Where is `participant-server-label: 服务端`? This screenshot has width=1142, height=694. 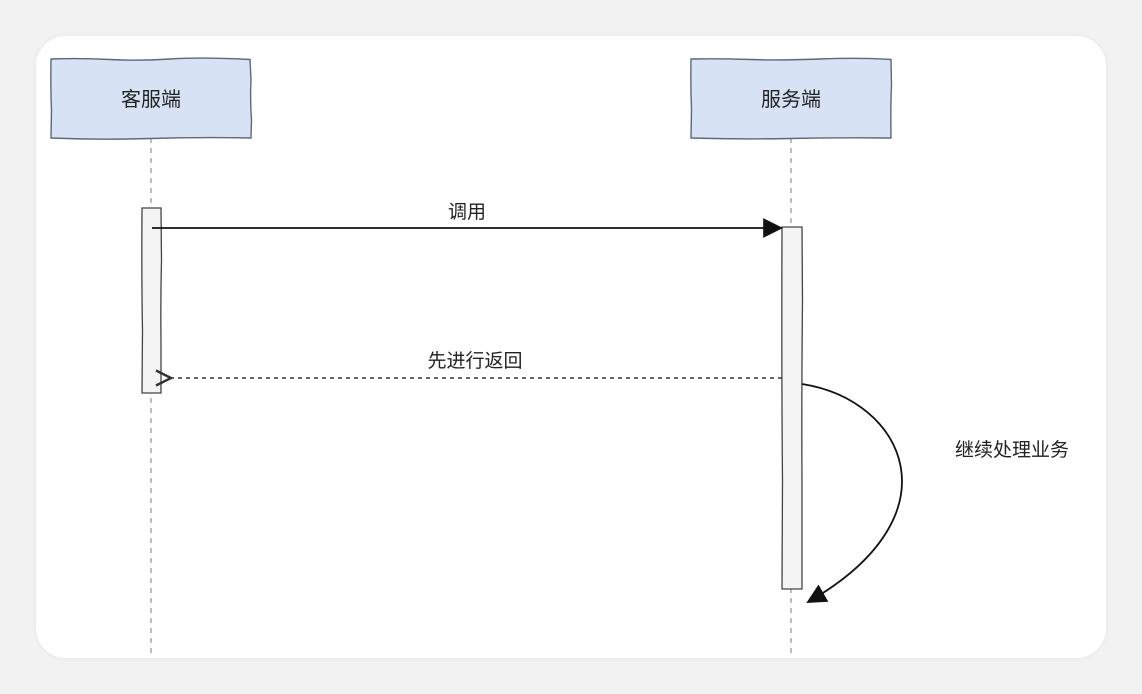 participant-server-label: 服务端 is located at coordinates (791, 99).